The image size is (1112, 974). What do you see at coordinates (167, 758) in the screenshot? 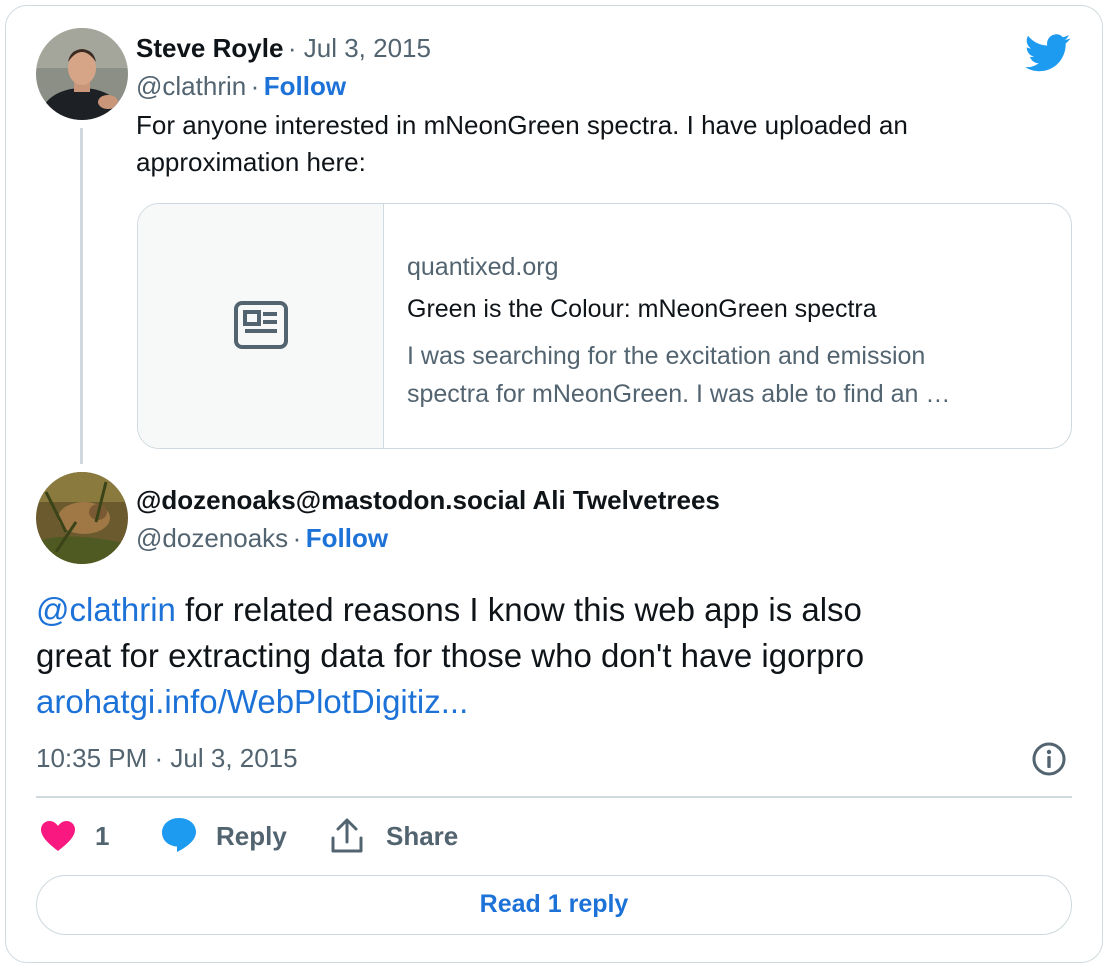
I see `tweet-timestamp: 10:35 PM · Jul 3, 2015` at bounding box center [167, 758].